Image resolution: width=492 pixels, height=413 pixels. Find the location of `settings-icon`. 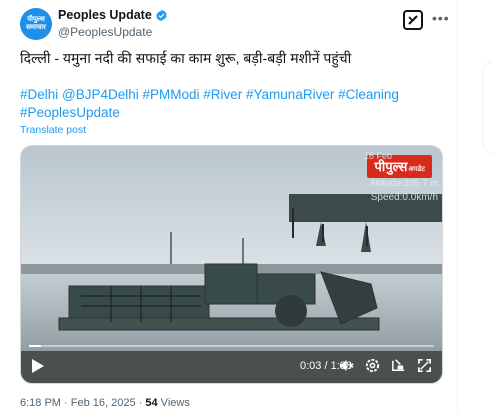

settings-icon is located at coordinates (372, 365).